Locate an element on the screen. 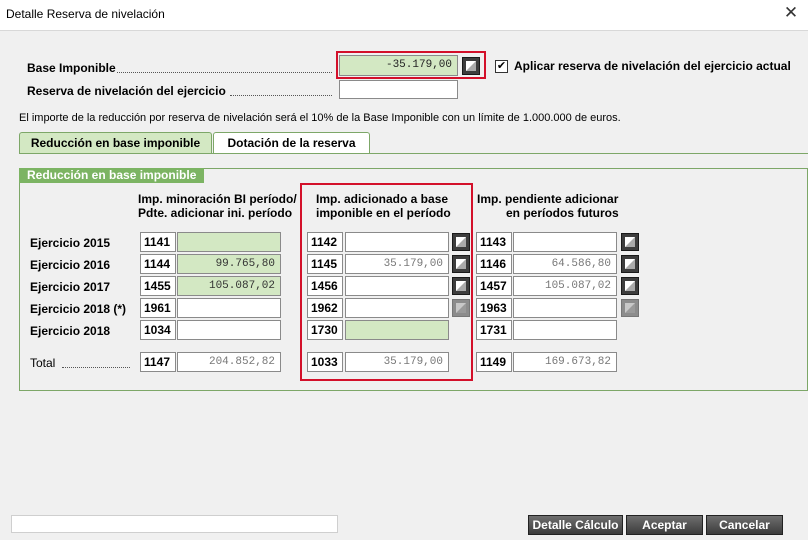 This screenshot has height=540, width=808. row-label: Ejercicio 2018 is located at coordinates (70, 331).